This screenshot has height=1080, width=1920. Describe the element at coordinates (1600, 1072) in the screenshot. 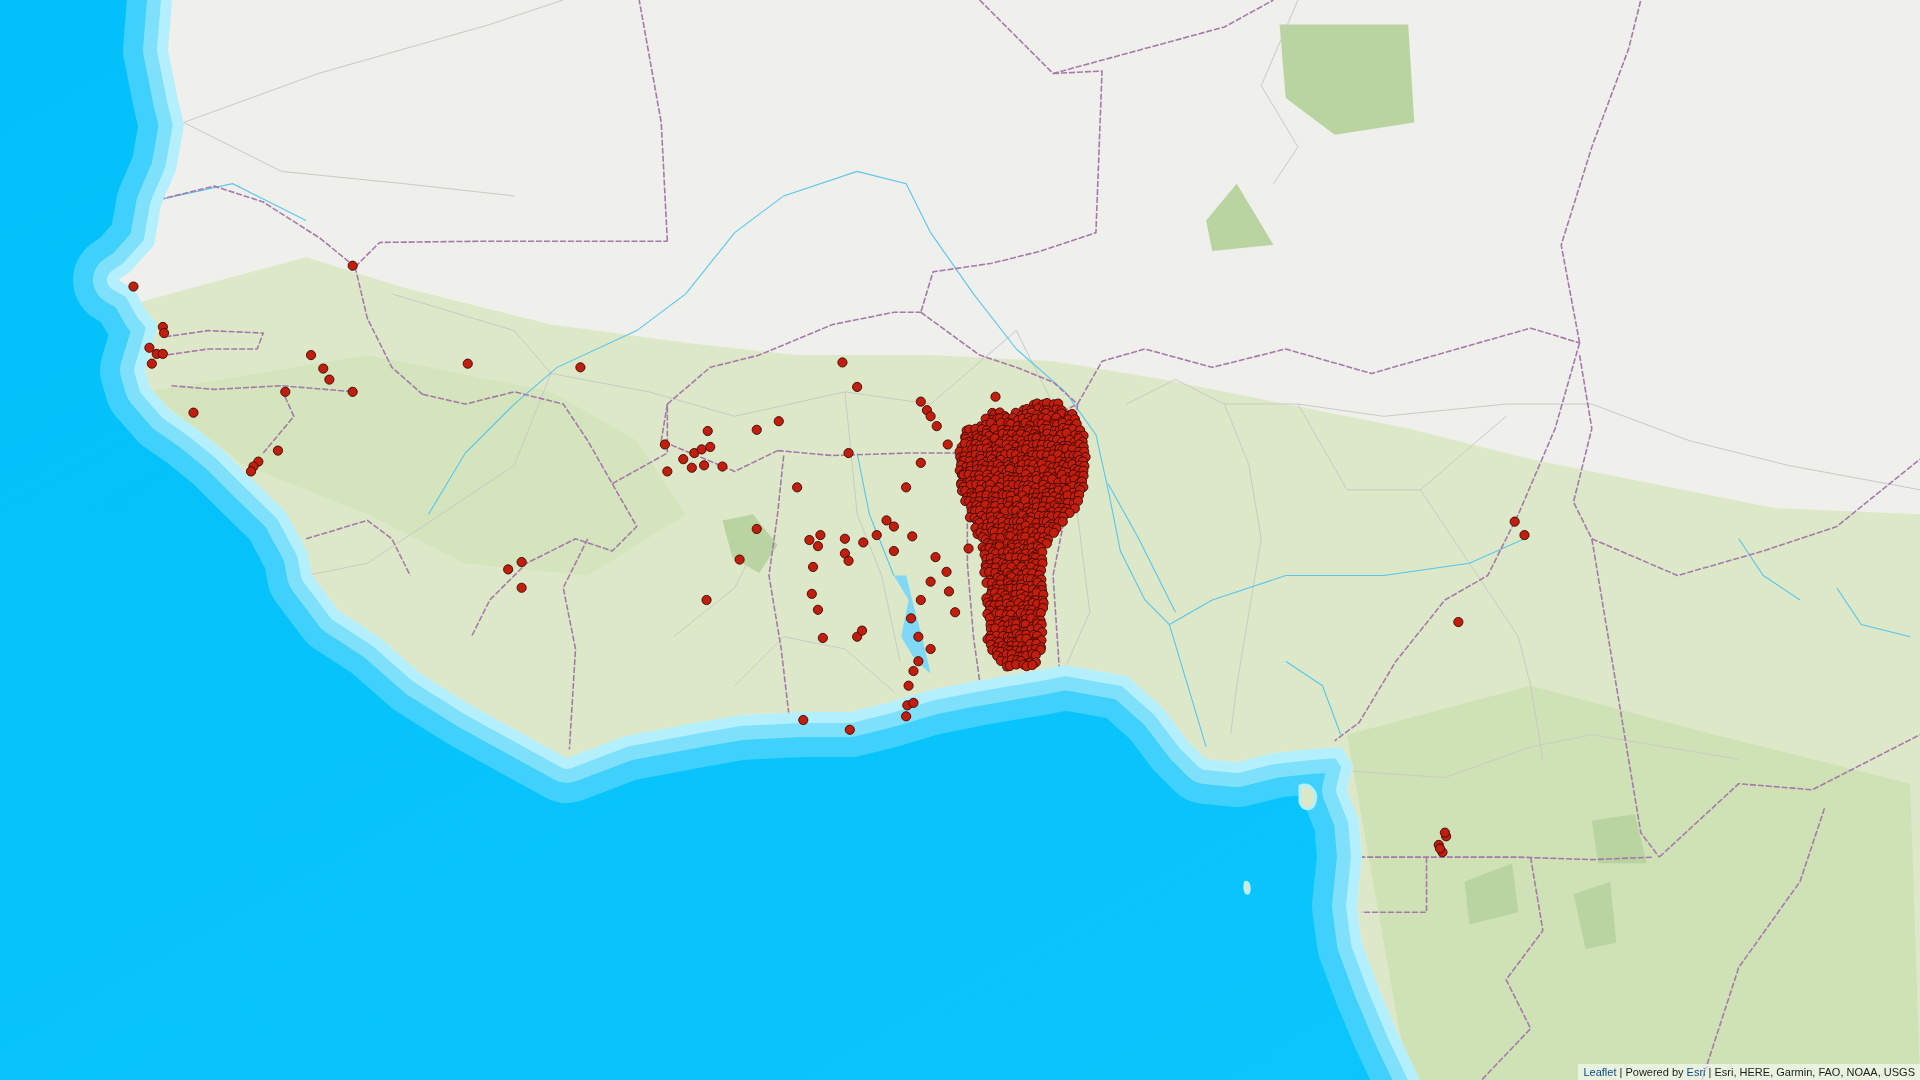

I see `attribution-link: Leaflet` at that location.